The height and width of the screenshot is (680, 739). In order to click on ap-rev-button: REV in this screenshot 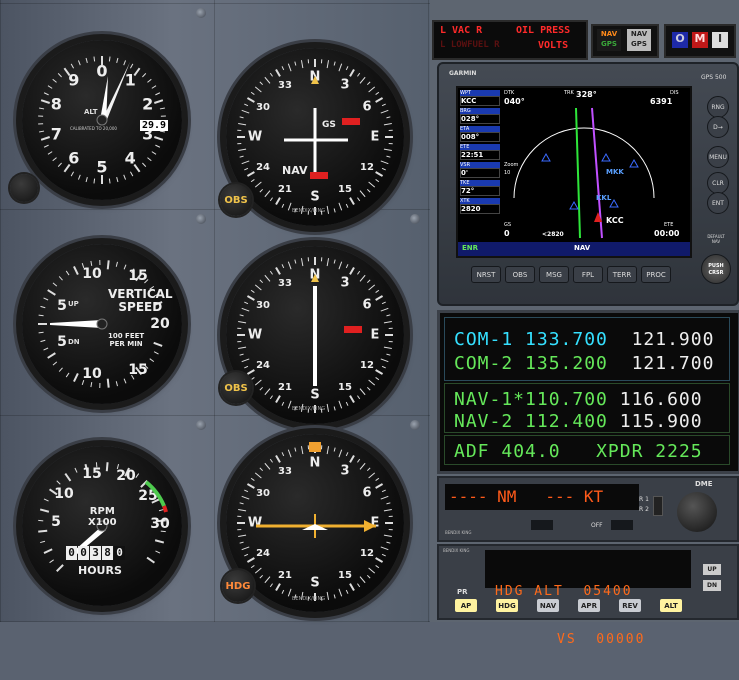, I will do `click(630, 605)`.